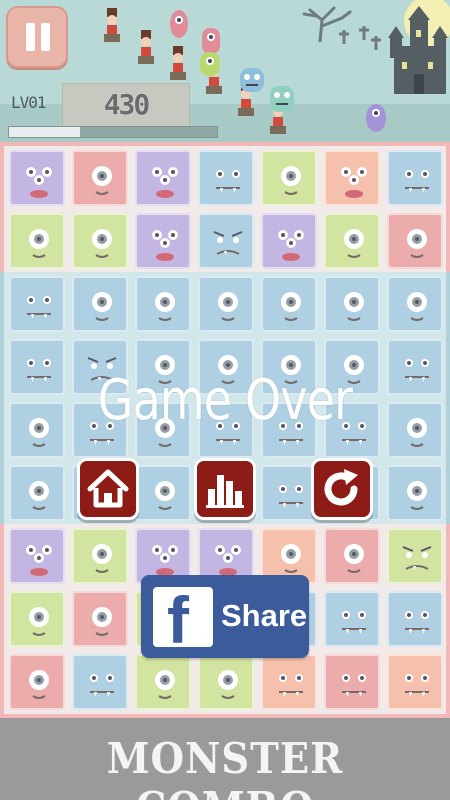 This screenshot has width=450, height=800. What do you see at coordinates (225, 767) in the screenshot?
I see `game-logo-title: MONSTER COMBO` at bounding box center [225, 767].